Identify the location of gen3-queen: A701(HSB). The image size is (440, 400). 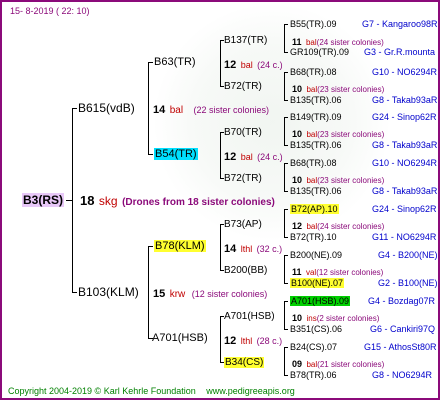
(180, 338).